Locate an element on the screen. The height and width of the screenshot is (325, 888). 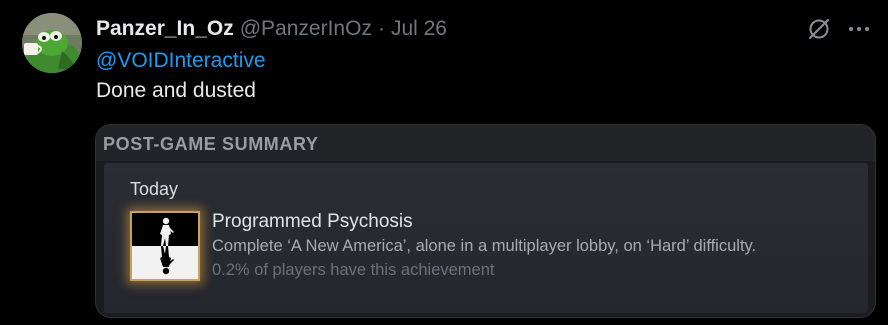
avatar is located at coordinates (52, 43).